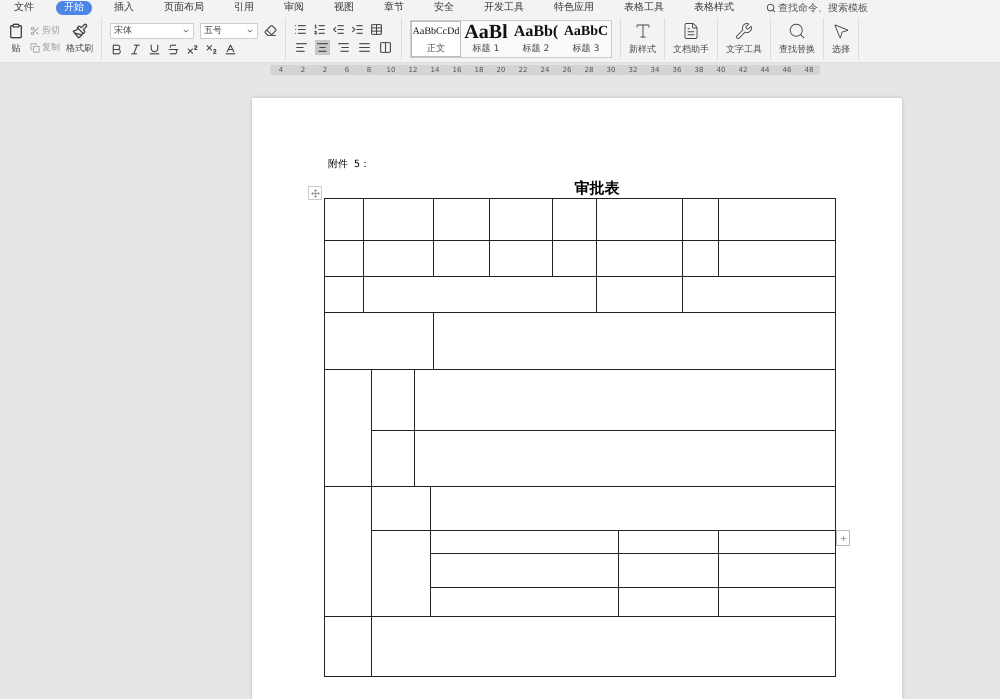  What do you see at coordinates (229, 30) in the screenshot?
I see `font-size-dropdown: 五号` at bounding box center [229, 30].